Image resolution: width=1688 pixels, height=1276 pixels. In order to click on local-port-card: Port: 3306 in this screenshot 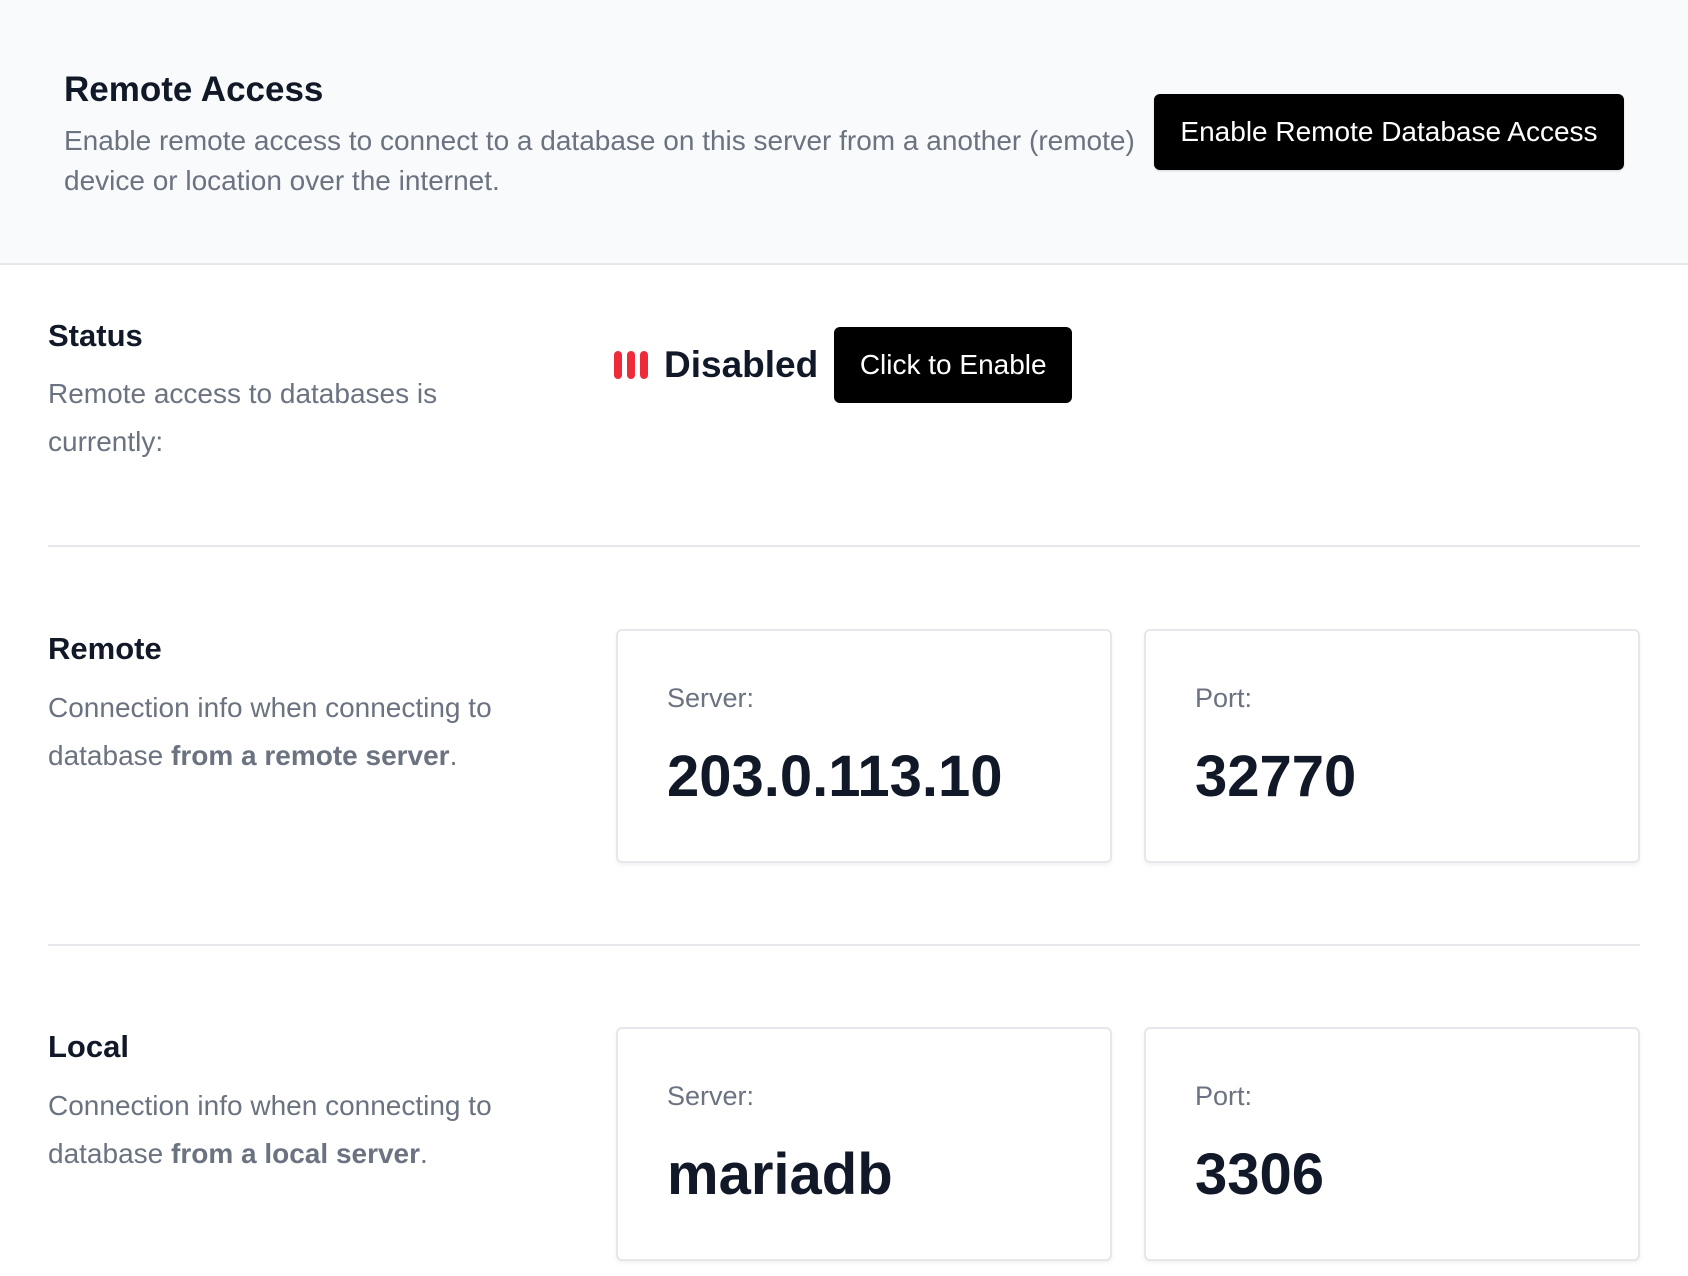, I will do `click(1392, 1144)`.